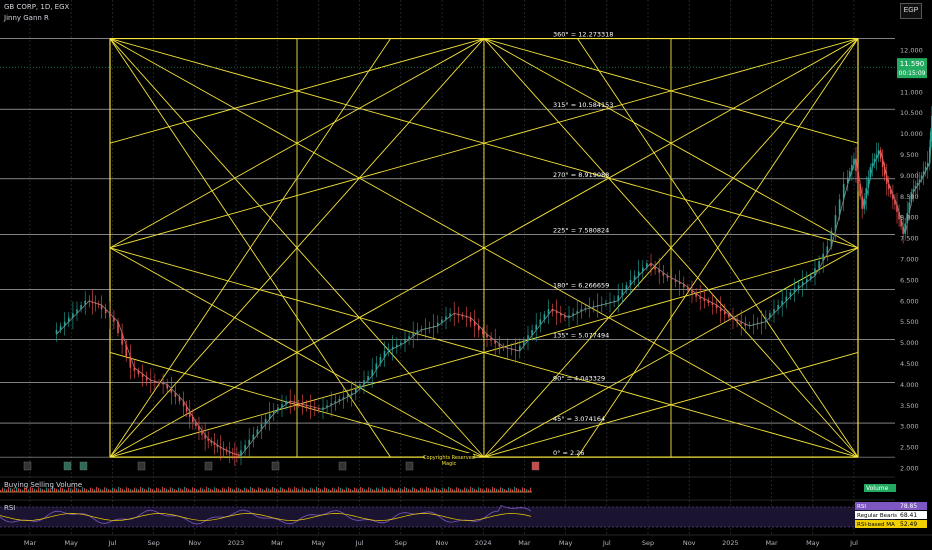 The image size is (932, 550). Describe the element at coordinates (909, 218) in the screenshot. I see `y-tick-label: 8.000` at that location.